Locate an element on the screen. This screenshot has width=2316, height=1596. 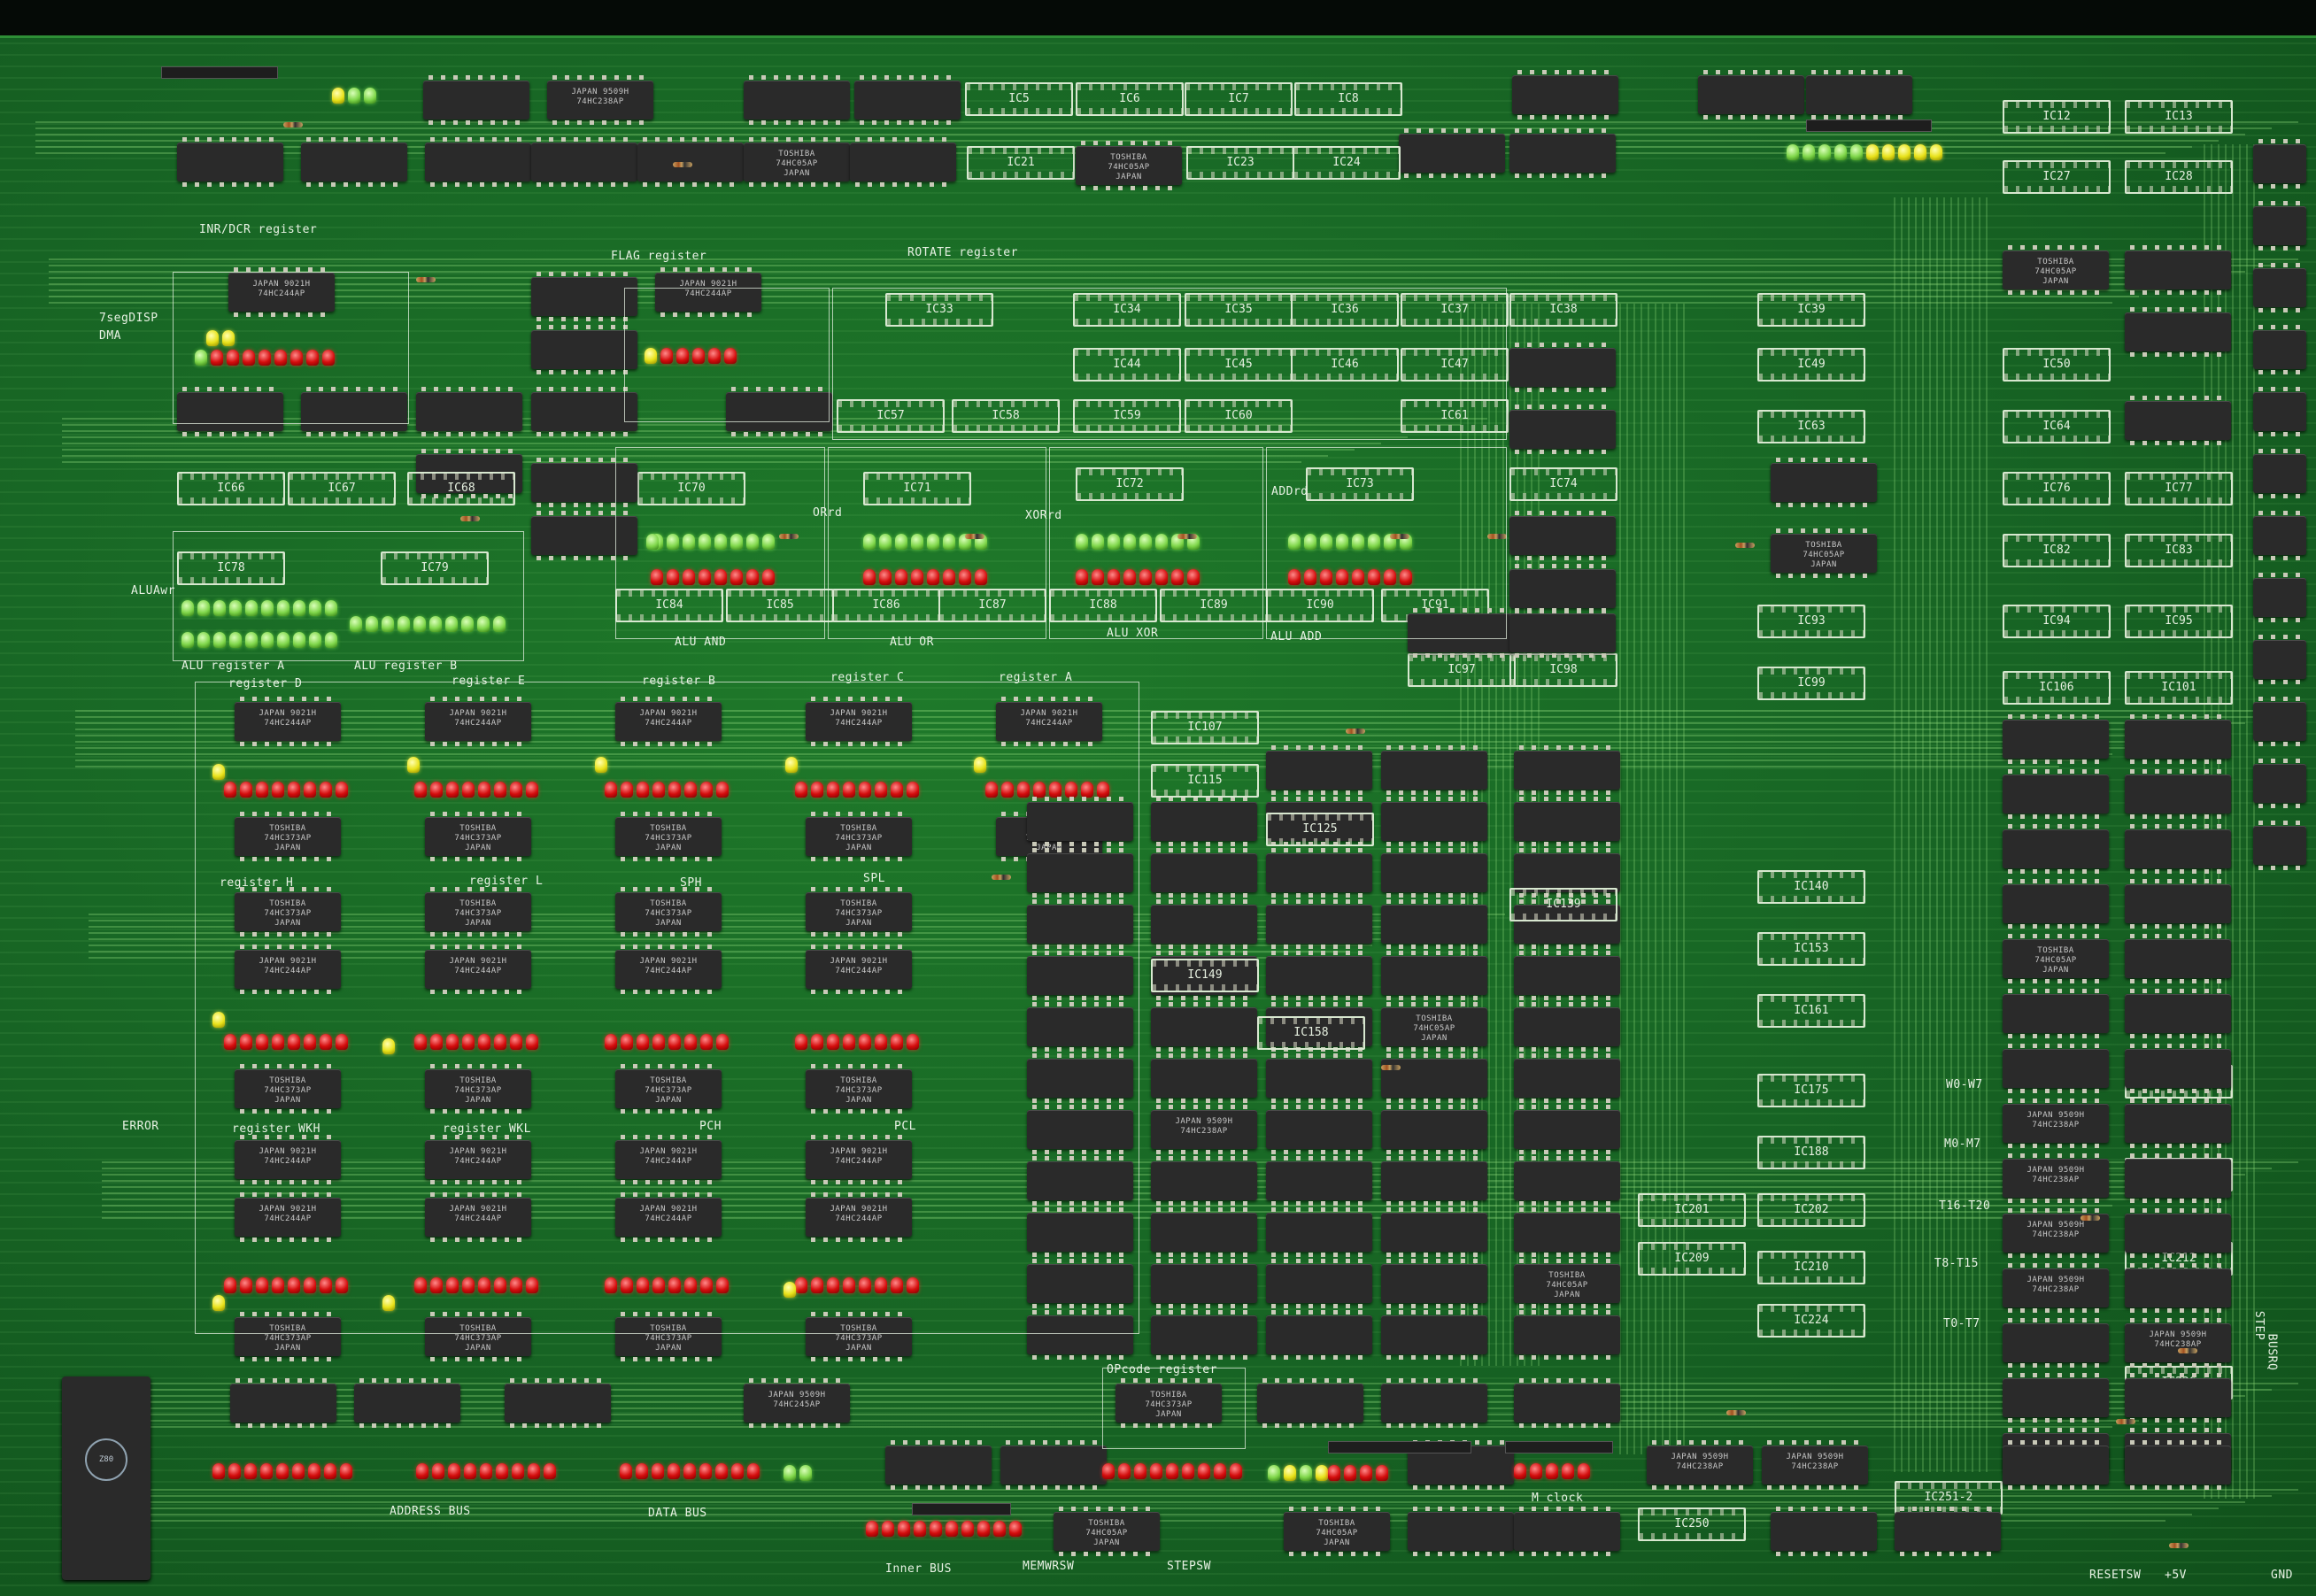
w0-w7-label: W0-W7 is located at coordinates (1964, 1084).